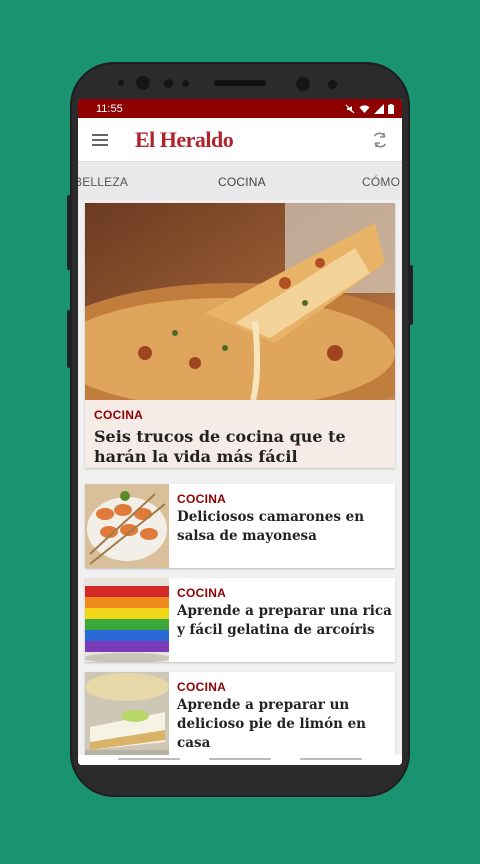 This screenshot has height=864, width=480. Describe the element at coordinates (184, 139) in the screenshot. I see `app-logo: El Heraldo` at that location.